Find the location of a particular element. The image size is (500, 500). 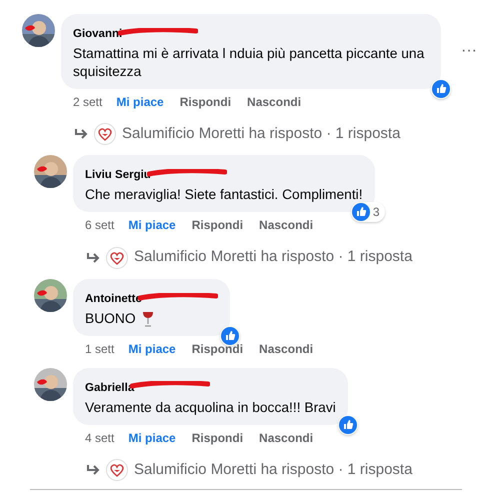

comment-time: 2 sett is located at coordinates (87, 102).